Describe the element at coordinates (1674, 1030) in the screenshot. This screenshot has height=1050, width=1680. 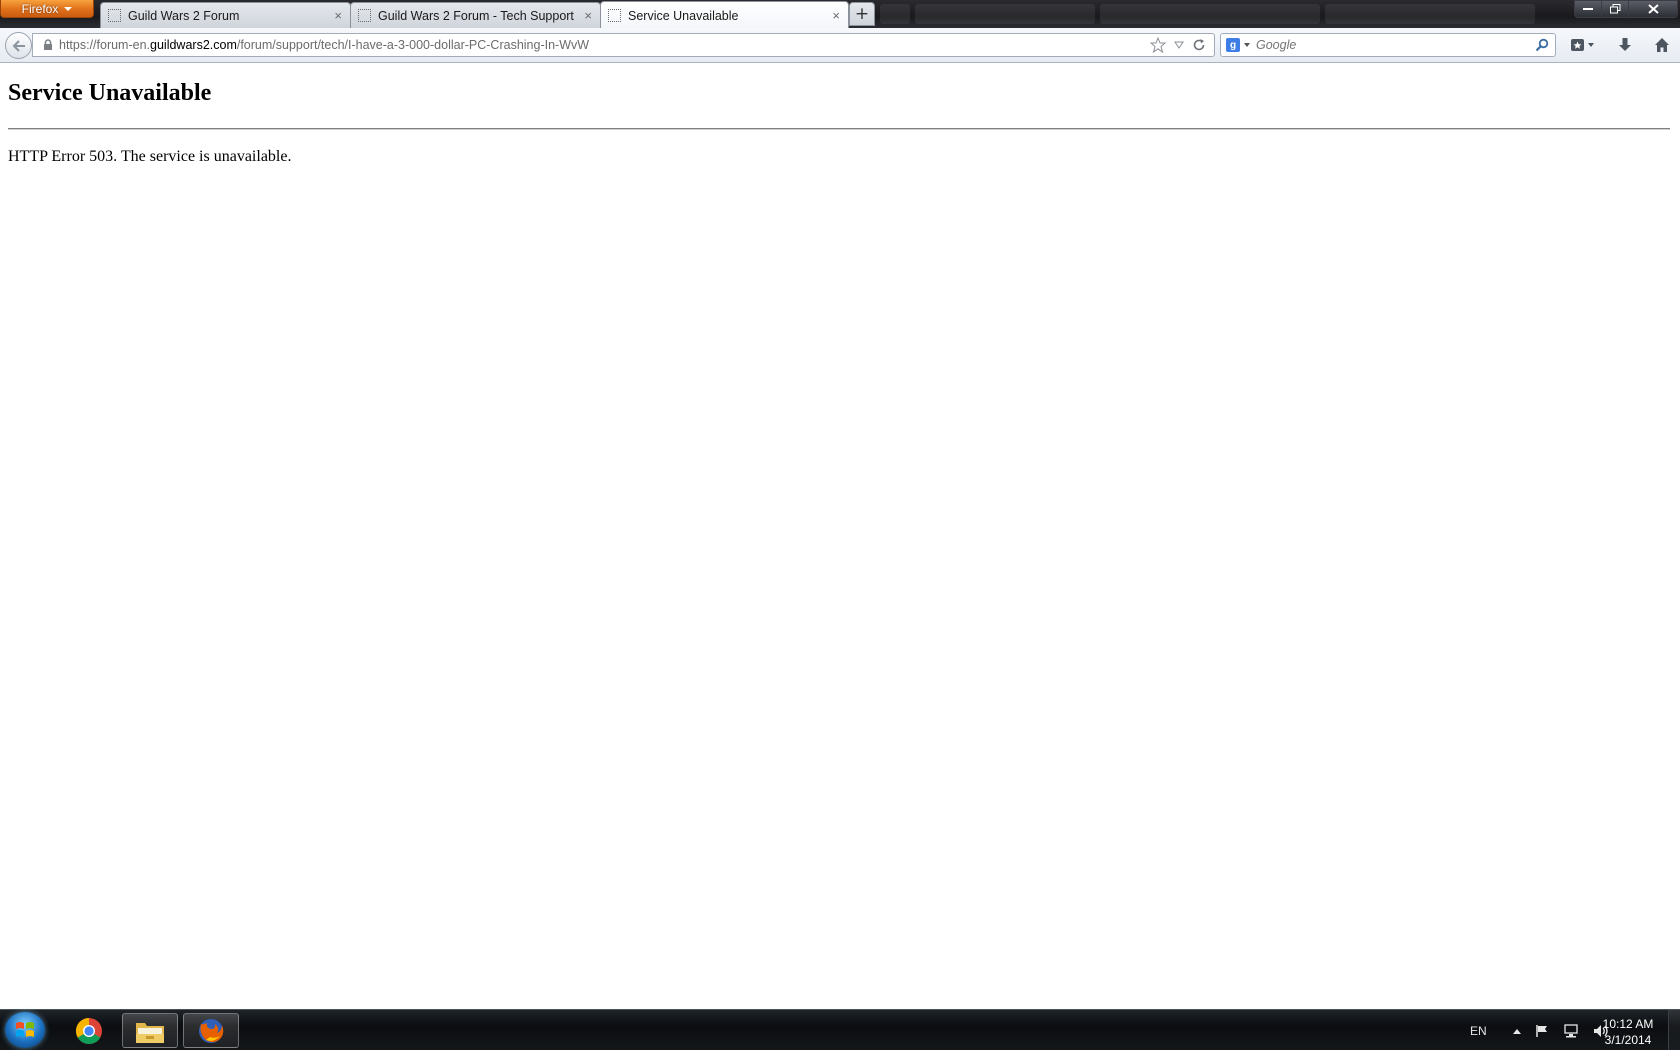
I see `show-desktop-button` at that location.